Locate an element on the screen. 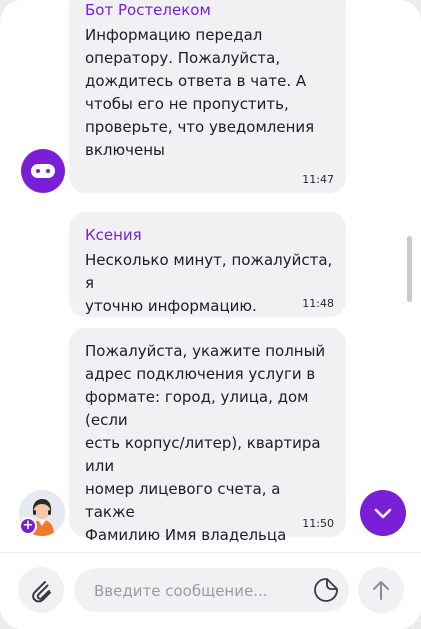 This screenshot has height=629, width=421. sticker-button is located at coordinates (326, 590).